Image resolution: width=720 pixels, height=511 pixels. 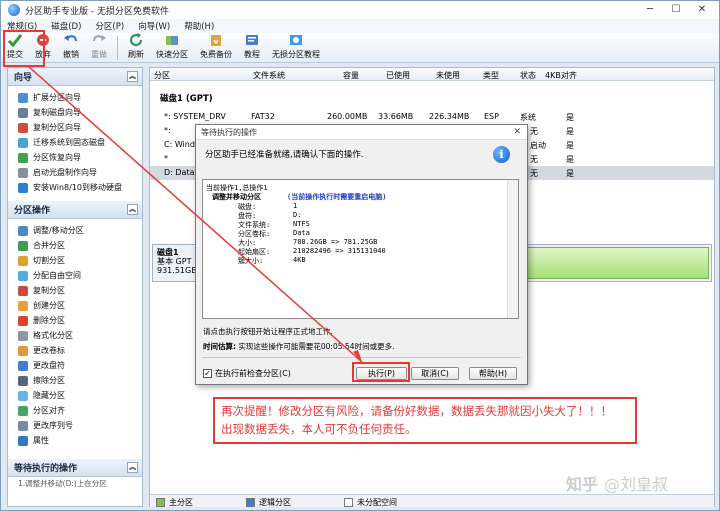 What do you see at coordinates (172, 47) in the screenshot?
I see `quick-partition-button: 快速分区` at bounding box center [172, 47].